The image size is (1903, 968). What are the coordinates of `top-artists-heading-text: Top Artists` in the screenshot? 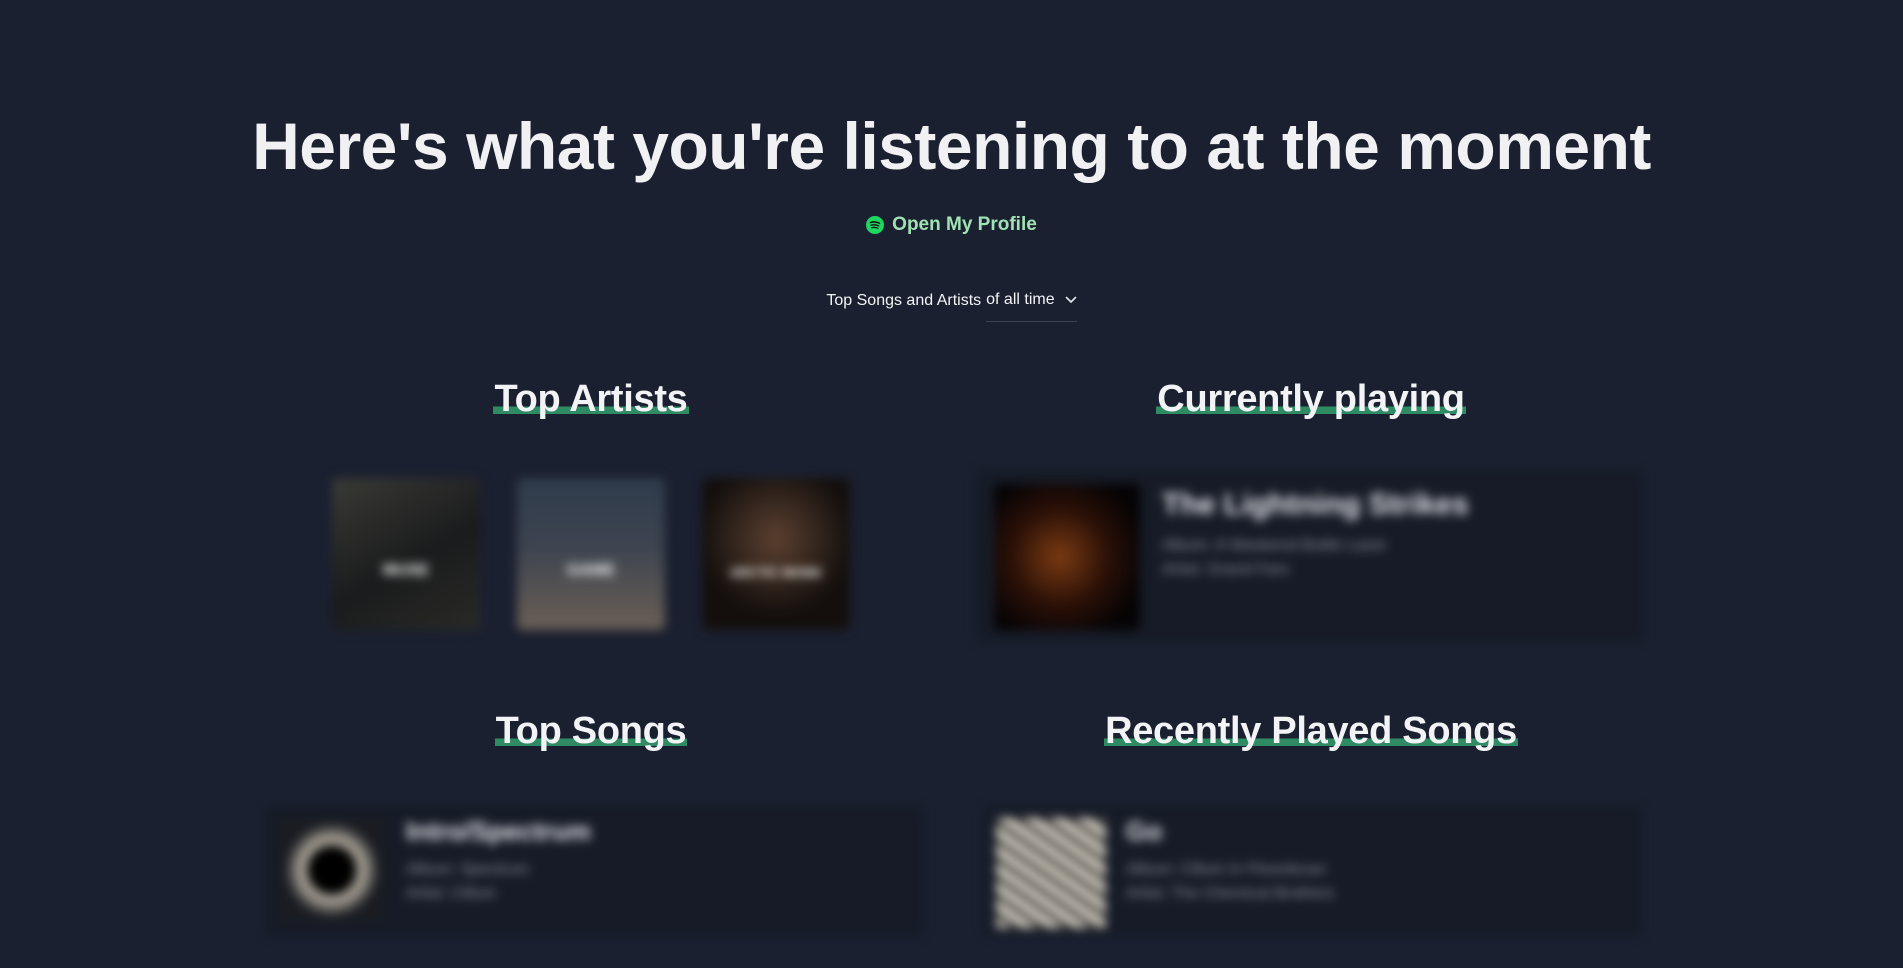 It's located at (591, 399).